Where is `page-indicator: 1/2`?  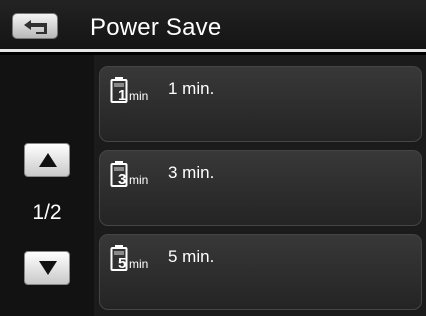
page-indicator: 1/2 is located at coordinates (47, 212).